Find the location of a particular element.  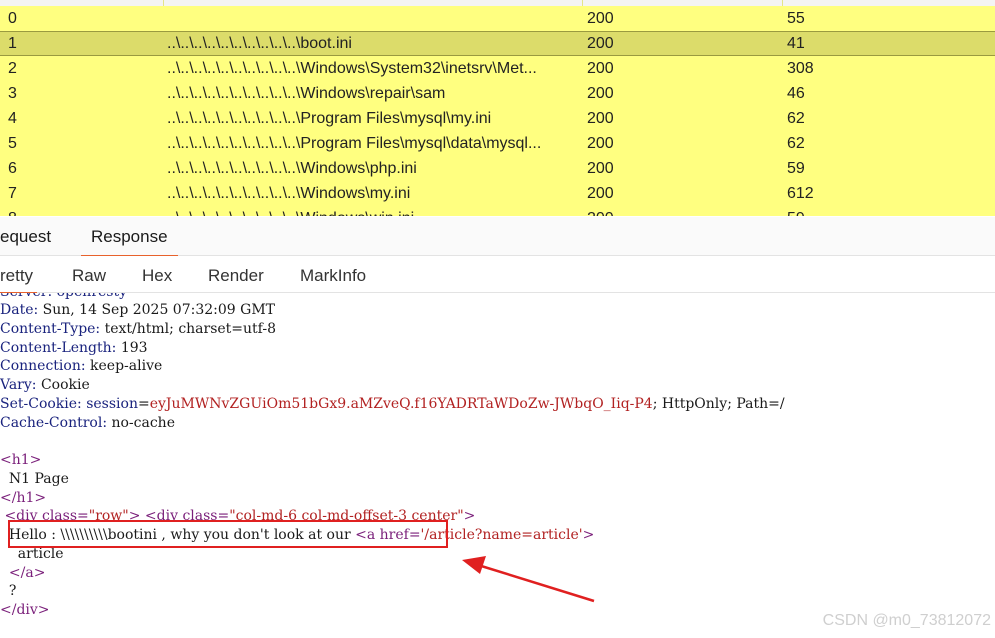

arrow-annotation is located at coordinates (528, 579).